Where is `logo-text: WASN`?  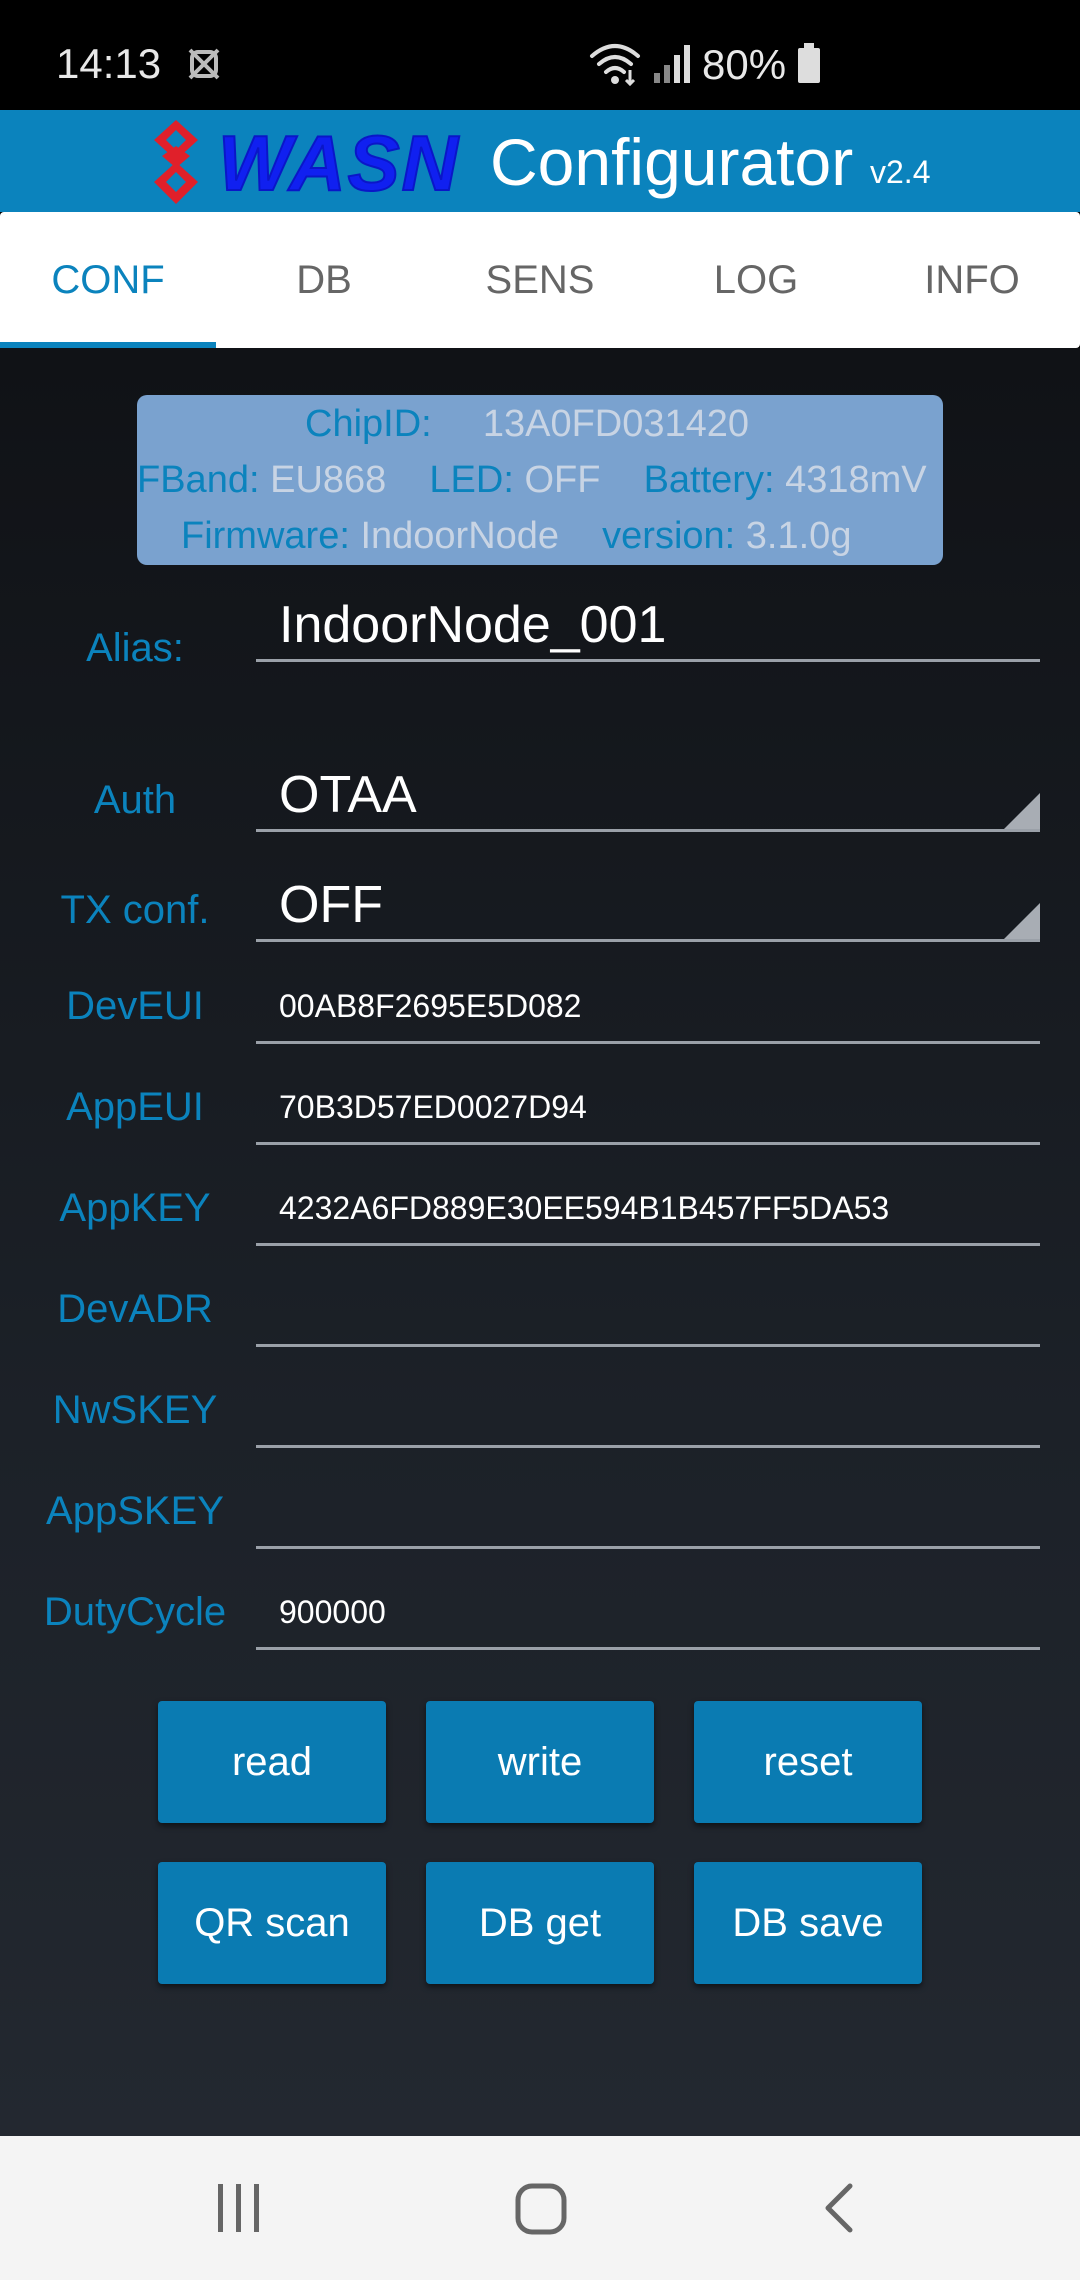
logo-text: WASN is located at coordinates (338, 163).